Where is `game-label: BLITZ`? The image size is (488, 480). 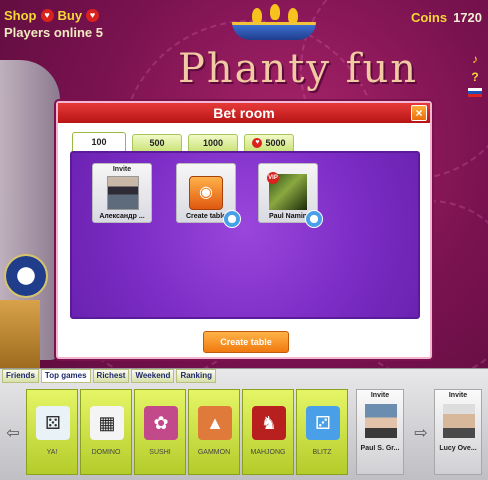
game-label: BLITZ is located at coordinates (322, 452).